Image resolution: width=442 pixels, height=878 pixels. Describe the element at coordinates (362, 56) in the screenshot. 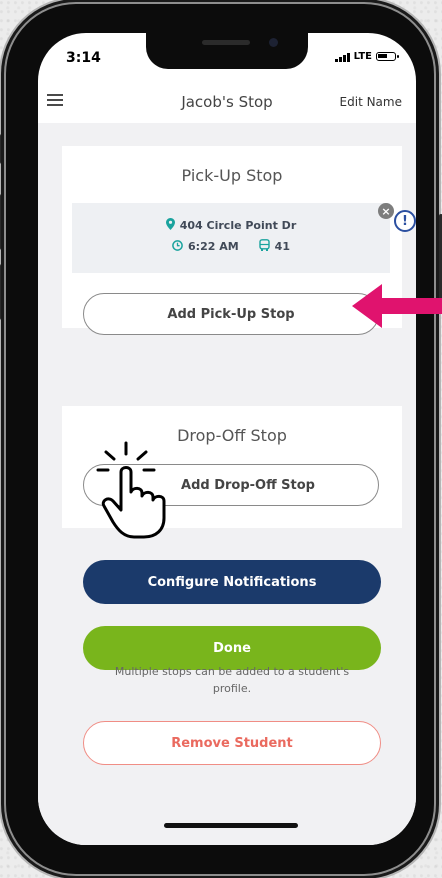

I see `network-label: LTE` at that location.